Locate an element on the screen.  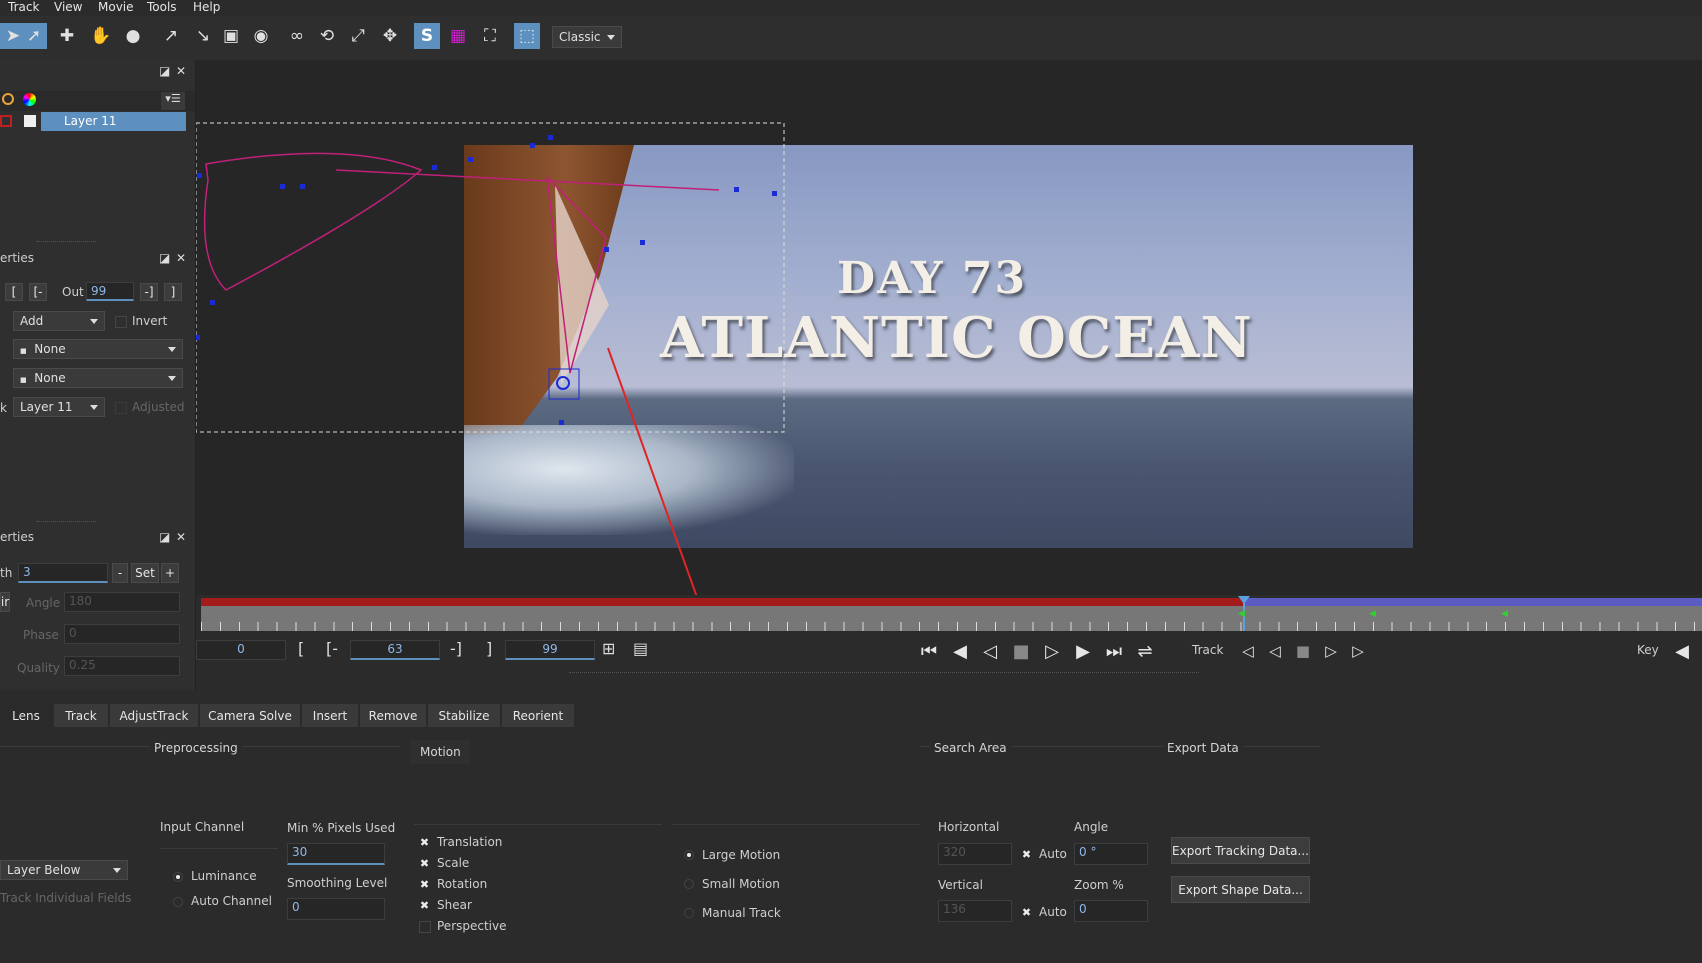
zoom-field: 0 is located at coordinates (1111, 911).